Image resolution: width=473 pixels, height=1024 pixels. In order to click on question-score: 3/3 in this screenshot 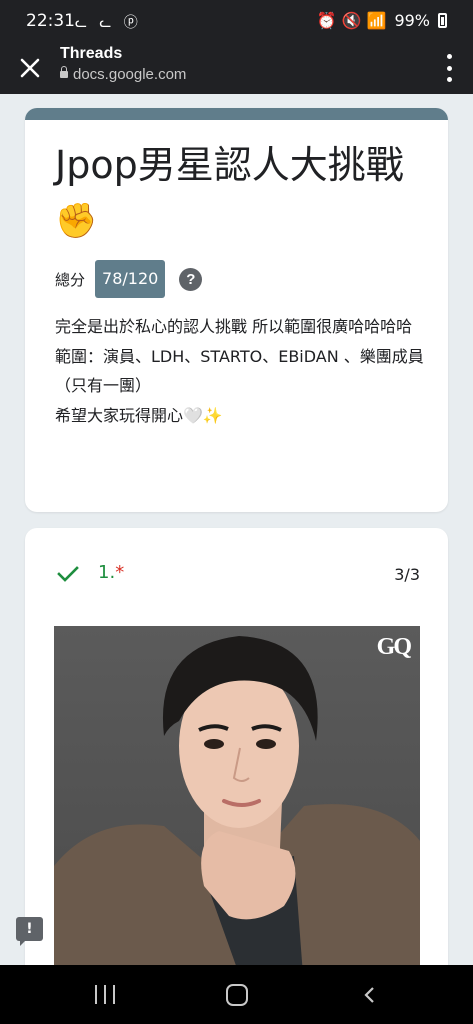, I will do `click(407, 574)`.